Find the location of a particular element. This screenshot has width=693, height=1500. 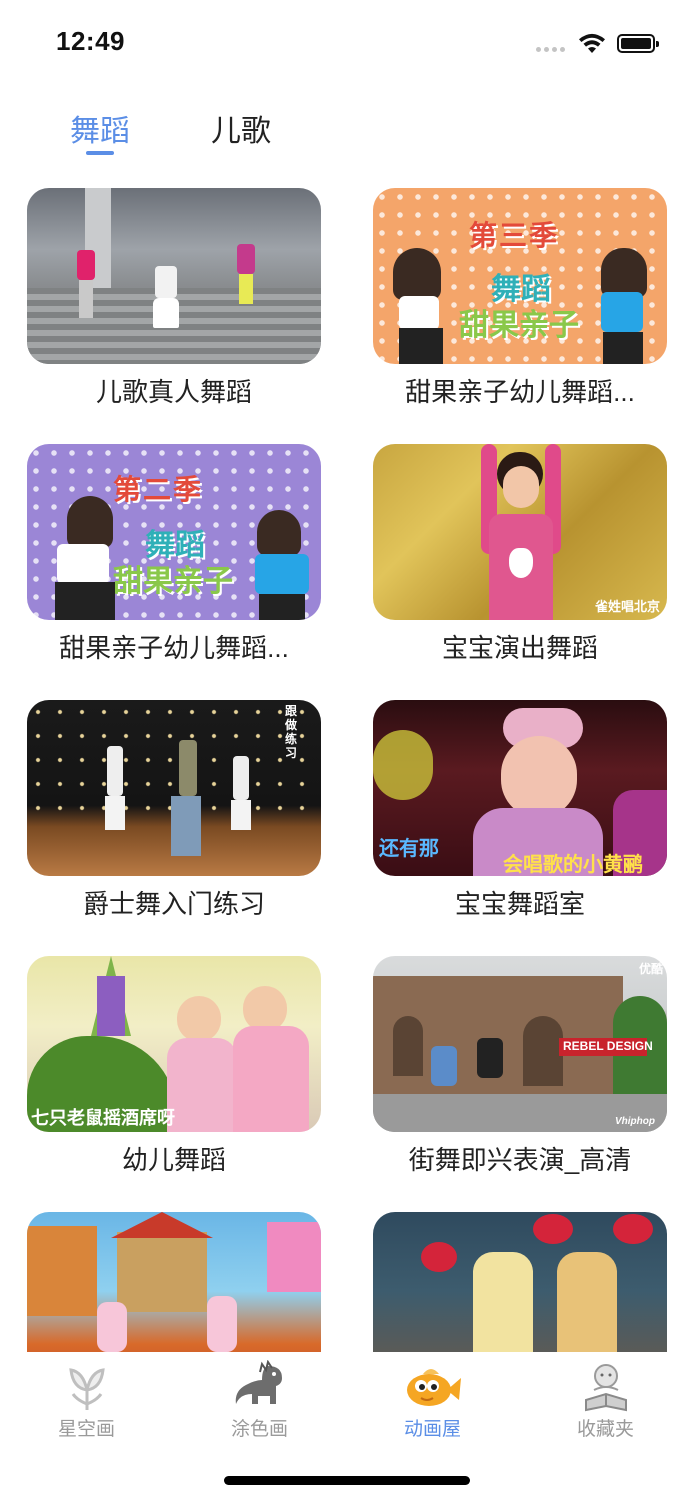

tab-label: 星空画 is located at coordinates (86, 1429).